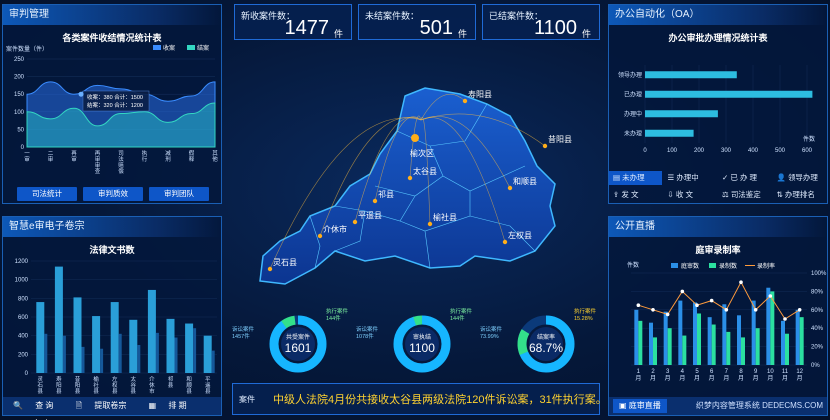  I want to click on oa-tab-5: ⇩ 收 文, so click(690, 195).